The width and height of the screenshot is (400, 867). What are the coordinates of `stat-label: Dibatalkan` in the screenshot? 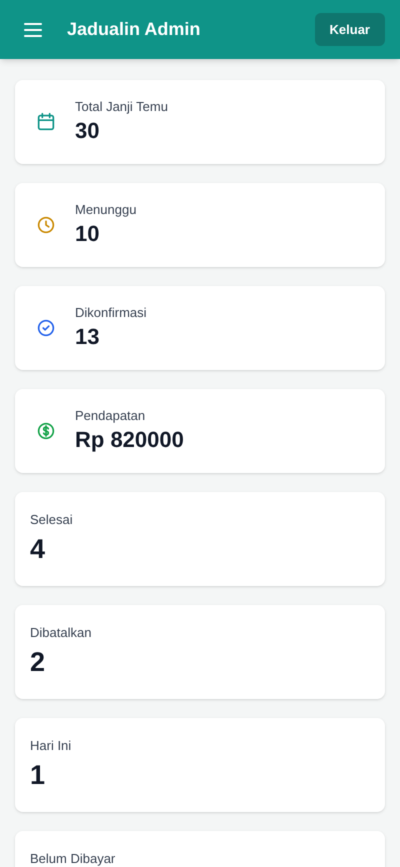 It's located at (61, 633).